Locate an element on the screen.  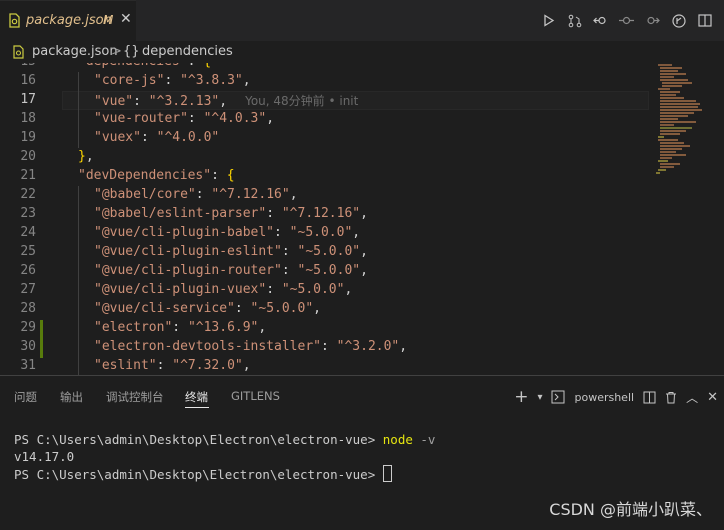
trash-icon is located at coordinates (671, 397).